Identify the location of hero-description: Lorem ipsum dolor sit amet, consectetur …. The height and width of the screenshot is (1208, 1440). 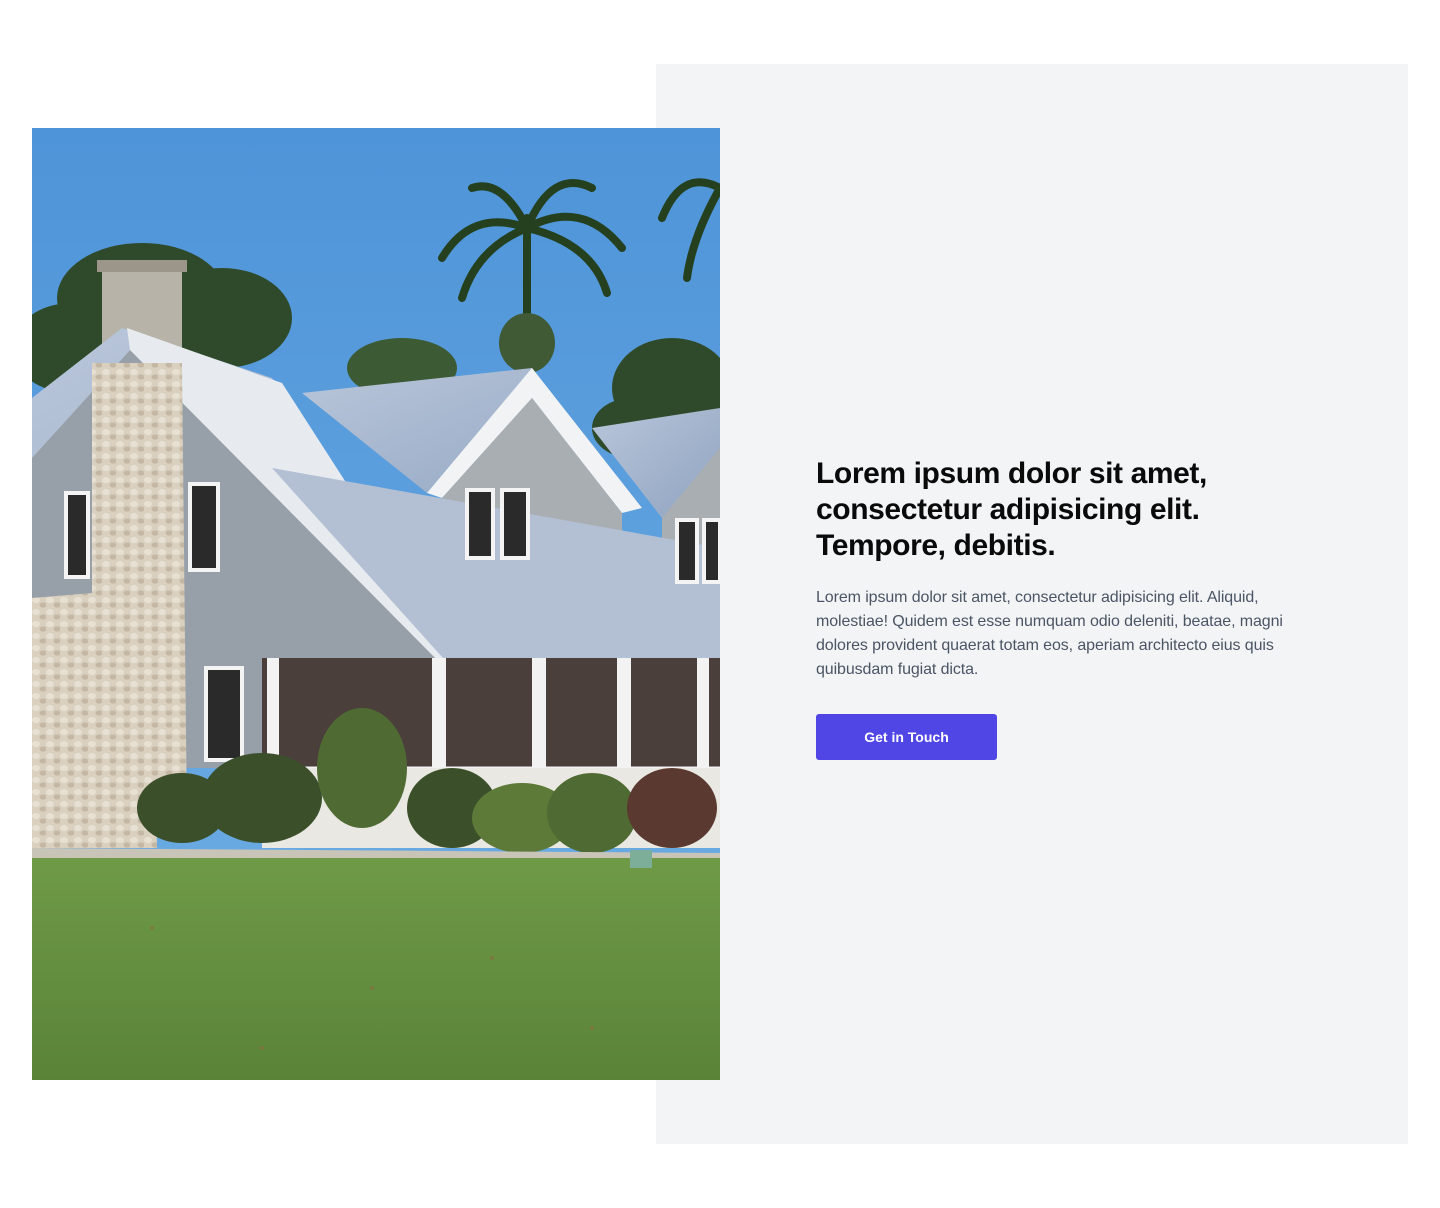
(1049, 633).